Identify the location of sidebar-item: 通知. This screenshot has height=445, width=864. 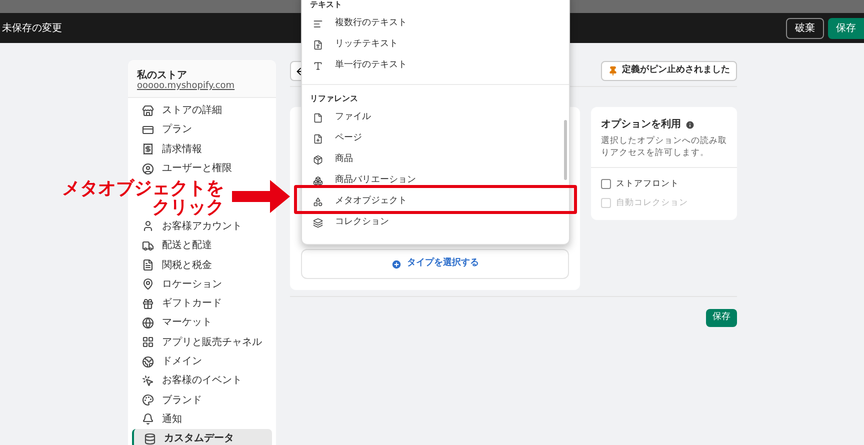
(202, 420).